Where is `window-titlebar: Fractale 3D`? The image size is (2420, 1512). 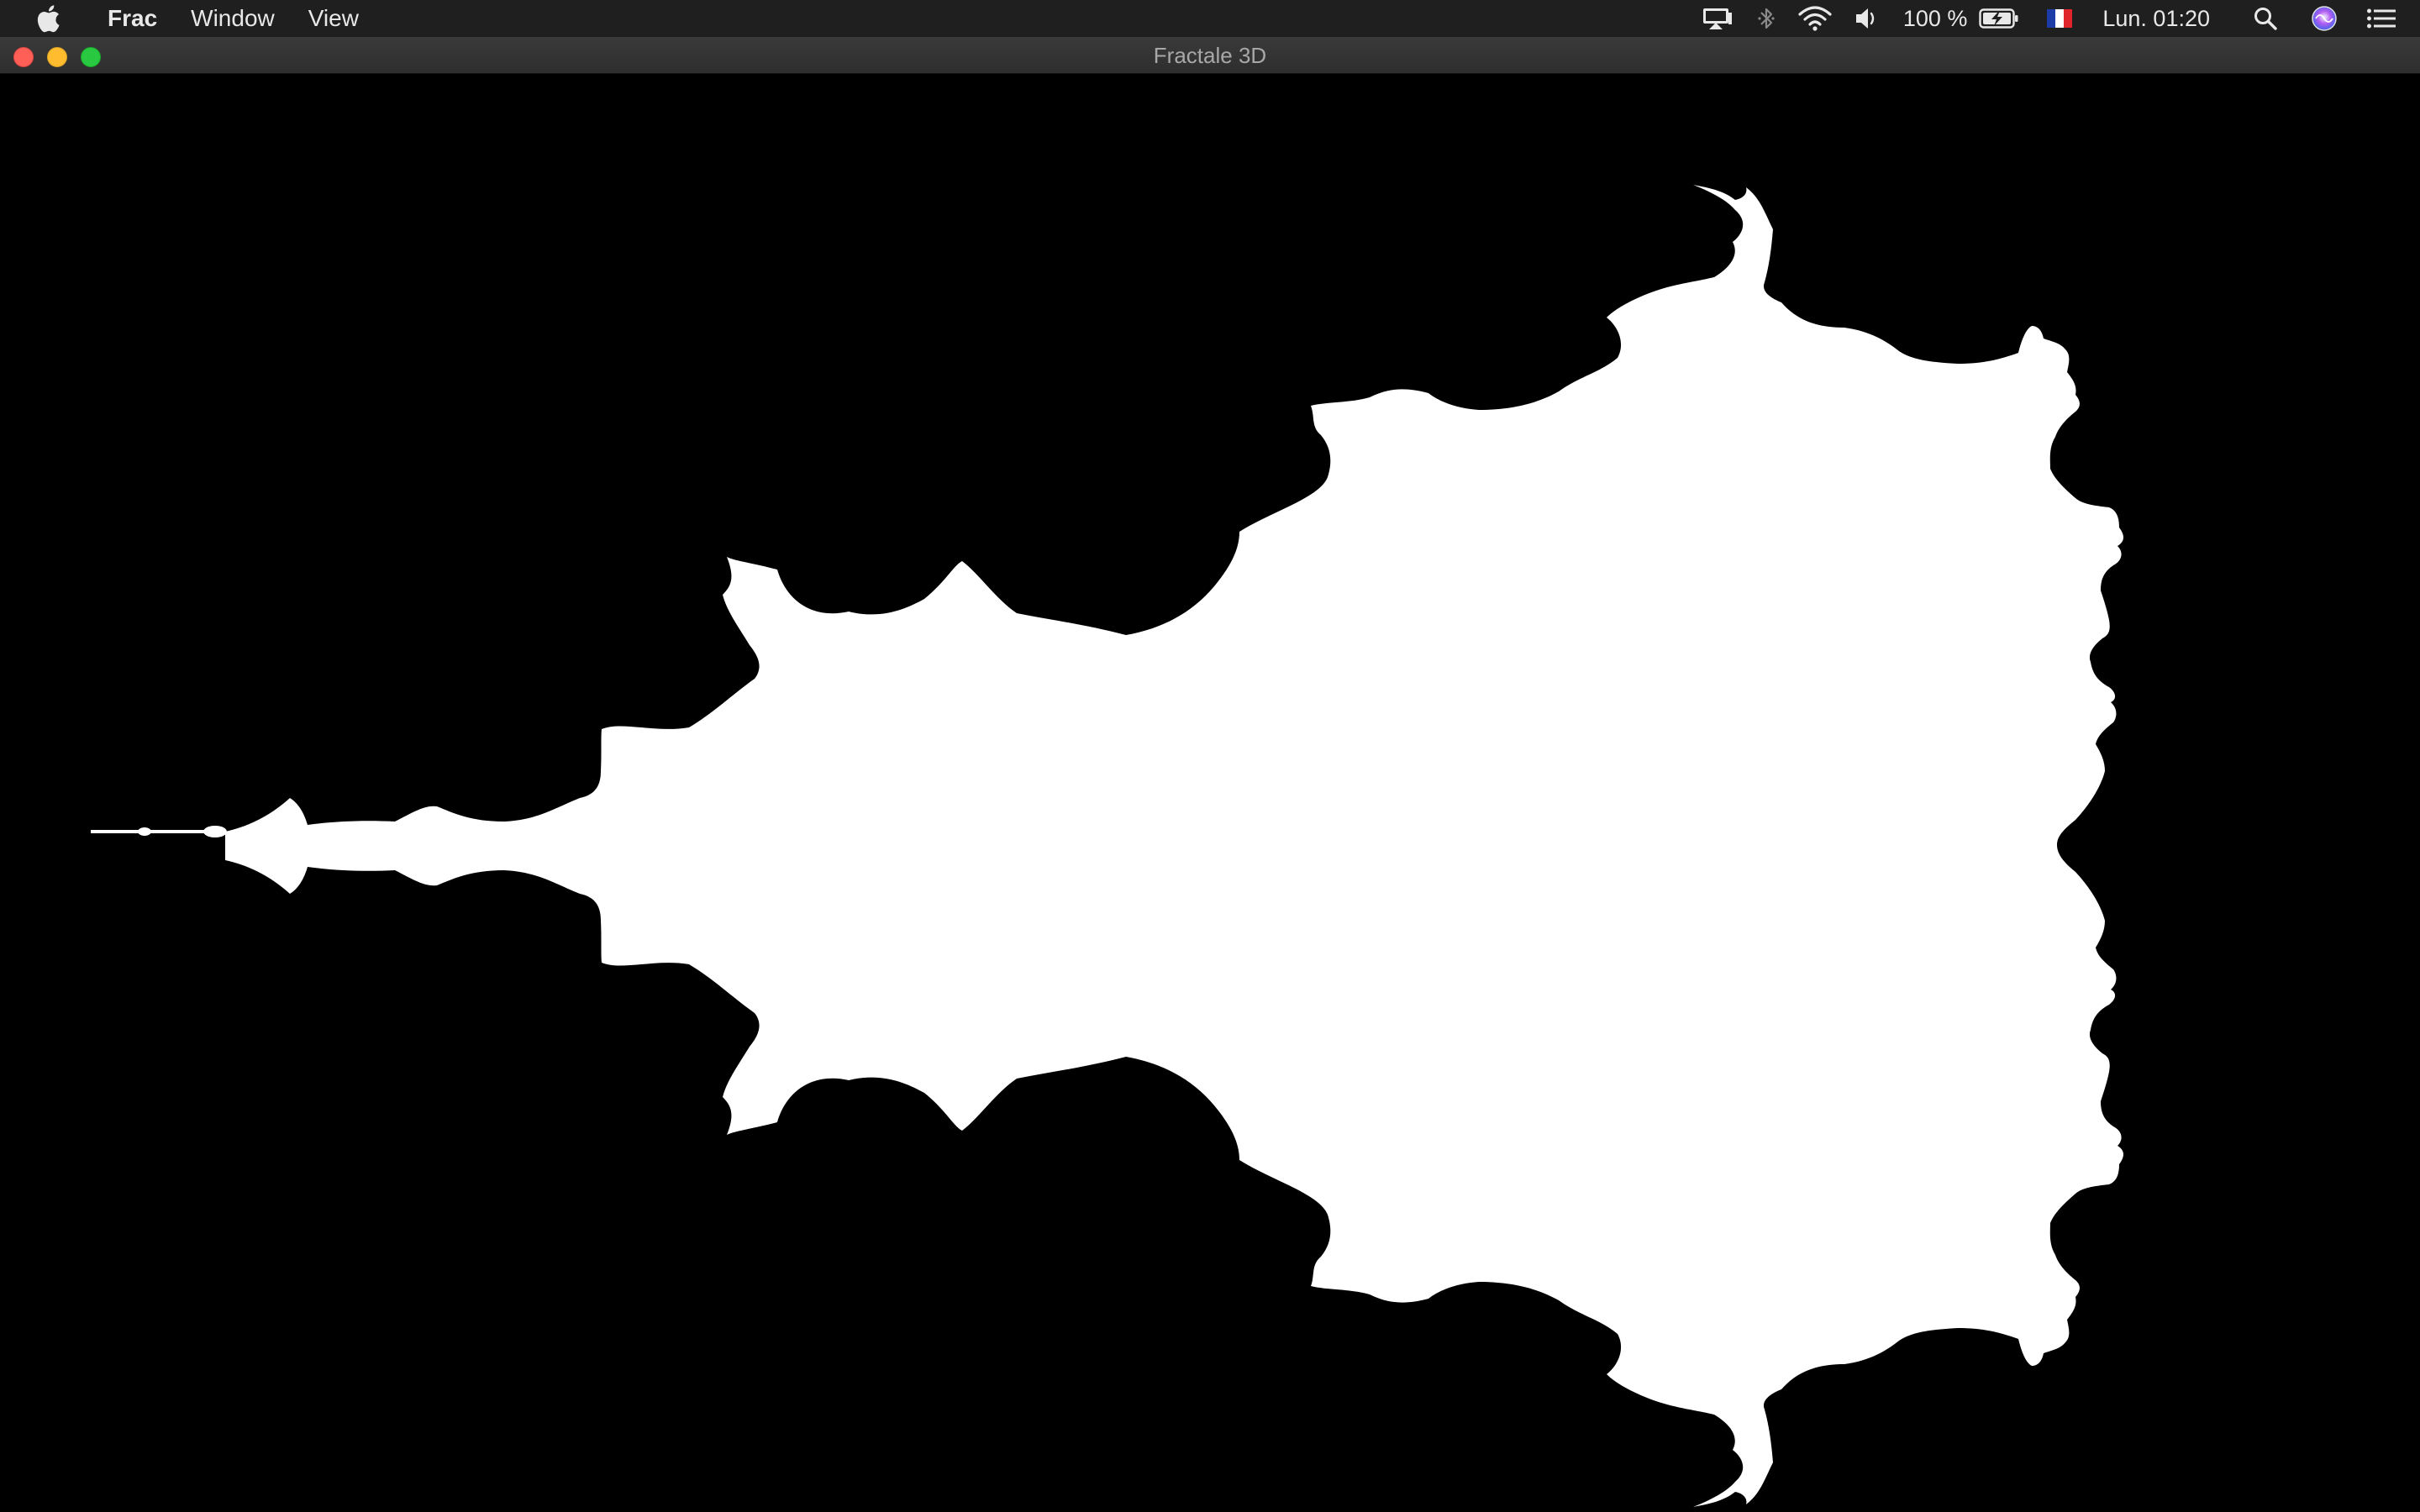
window-titlebar: Fractale 3D is located at coordinates (1210, 55).